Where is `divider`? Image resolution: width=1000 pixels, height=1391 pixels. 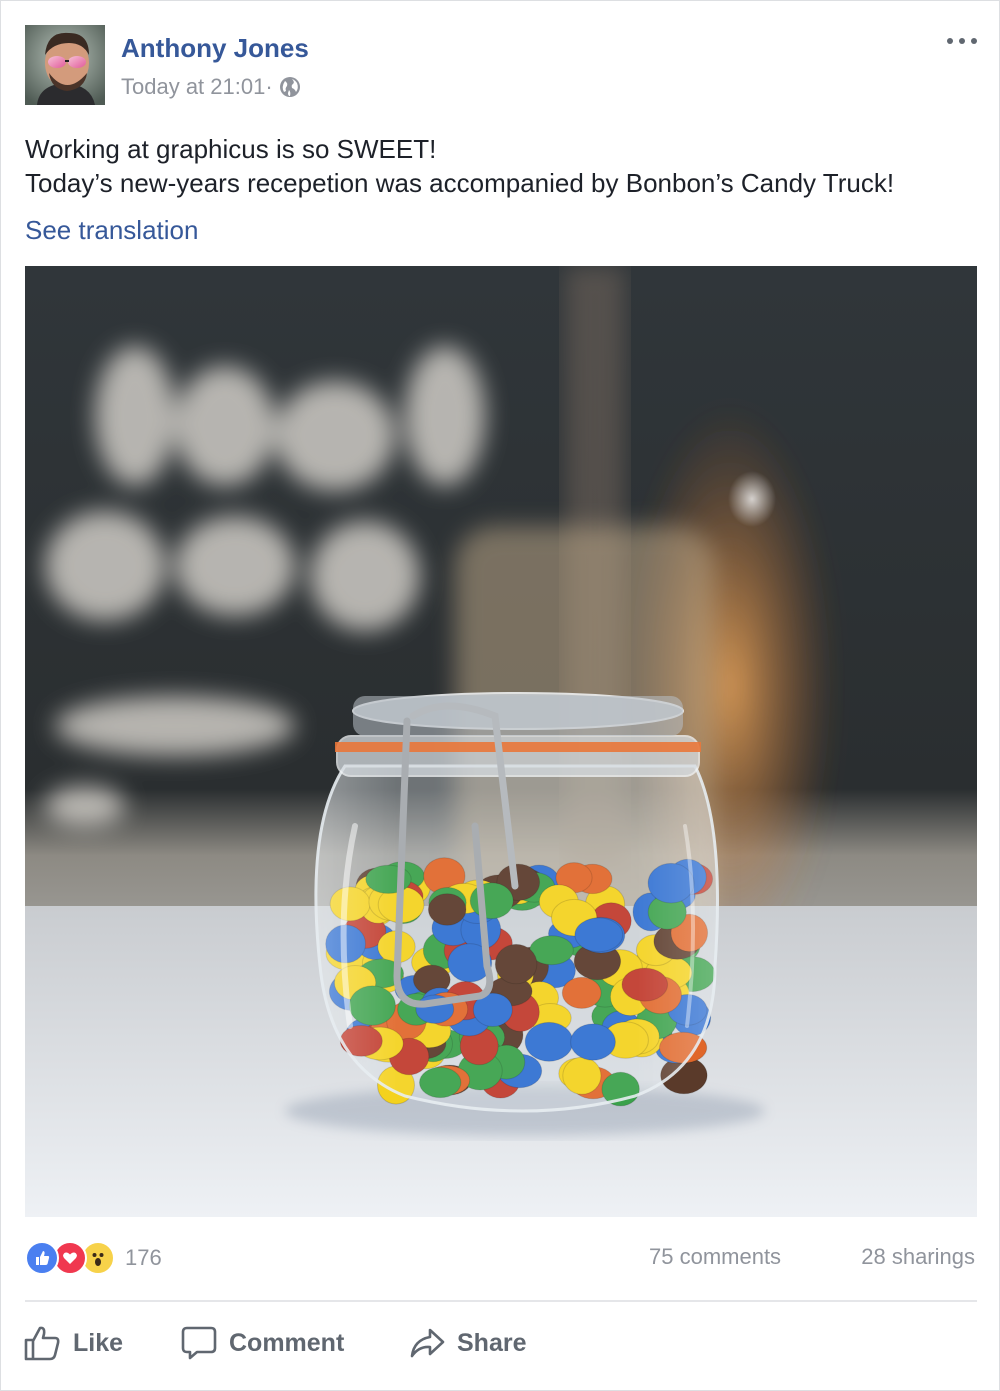
divider is located at coordinates (501, 1301).